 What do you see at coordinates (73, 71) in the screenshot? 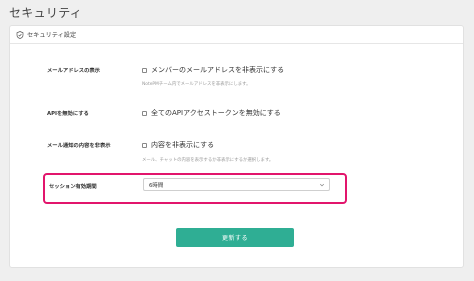
I see `setting-label: メールアドレスの表示` at bounding box center [73, 71].